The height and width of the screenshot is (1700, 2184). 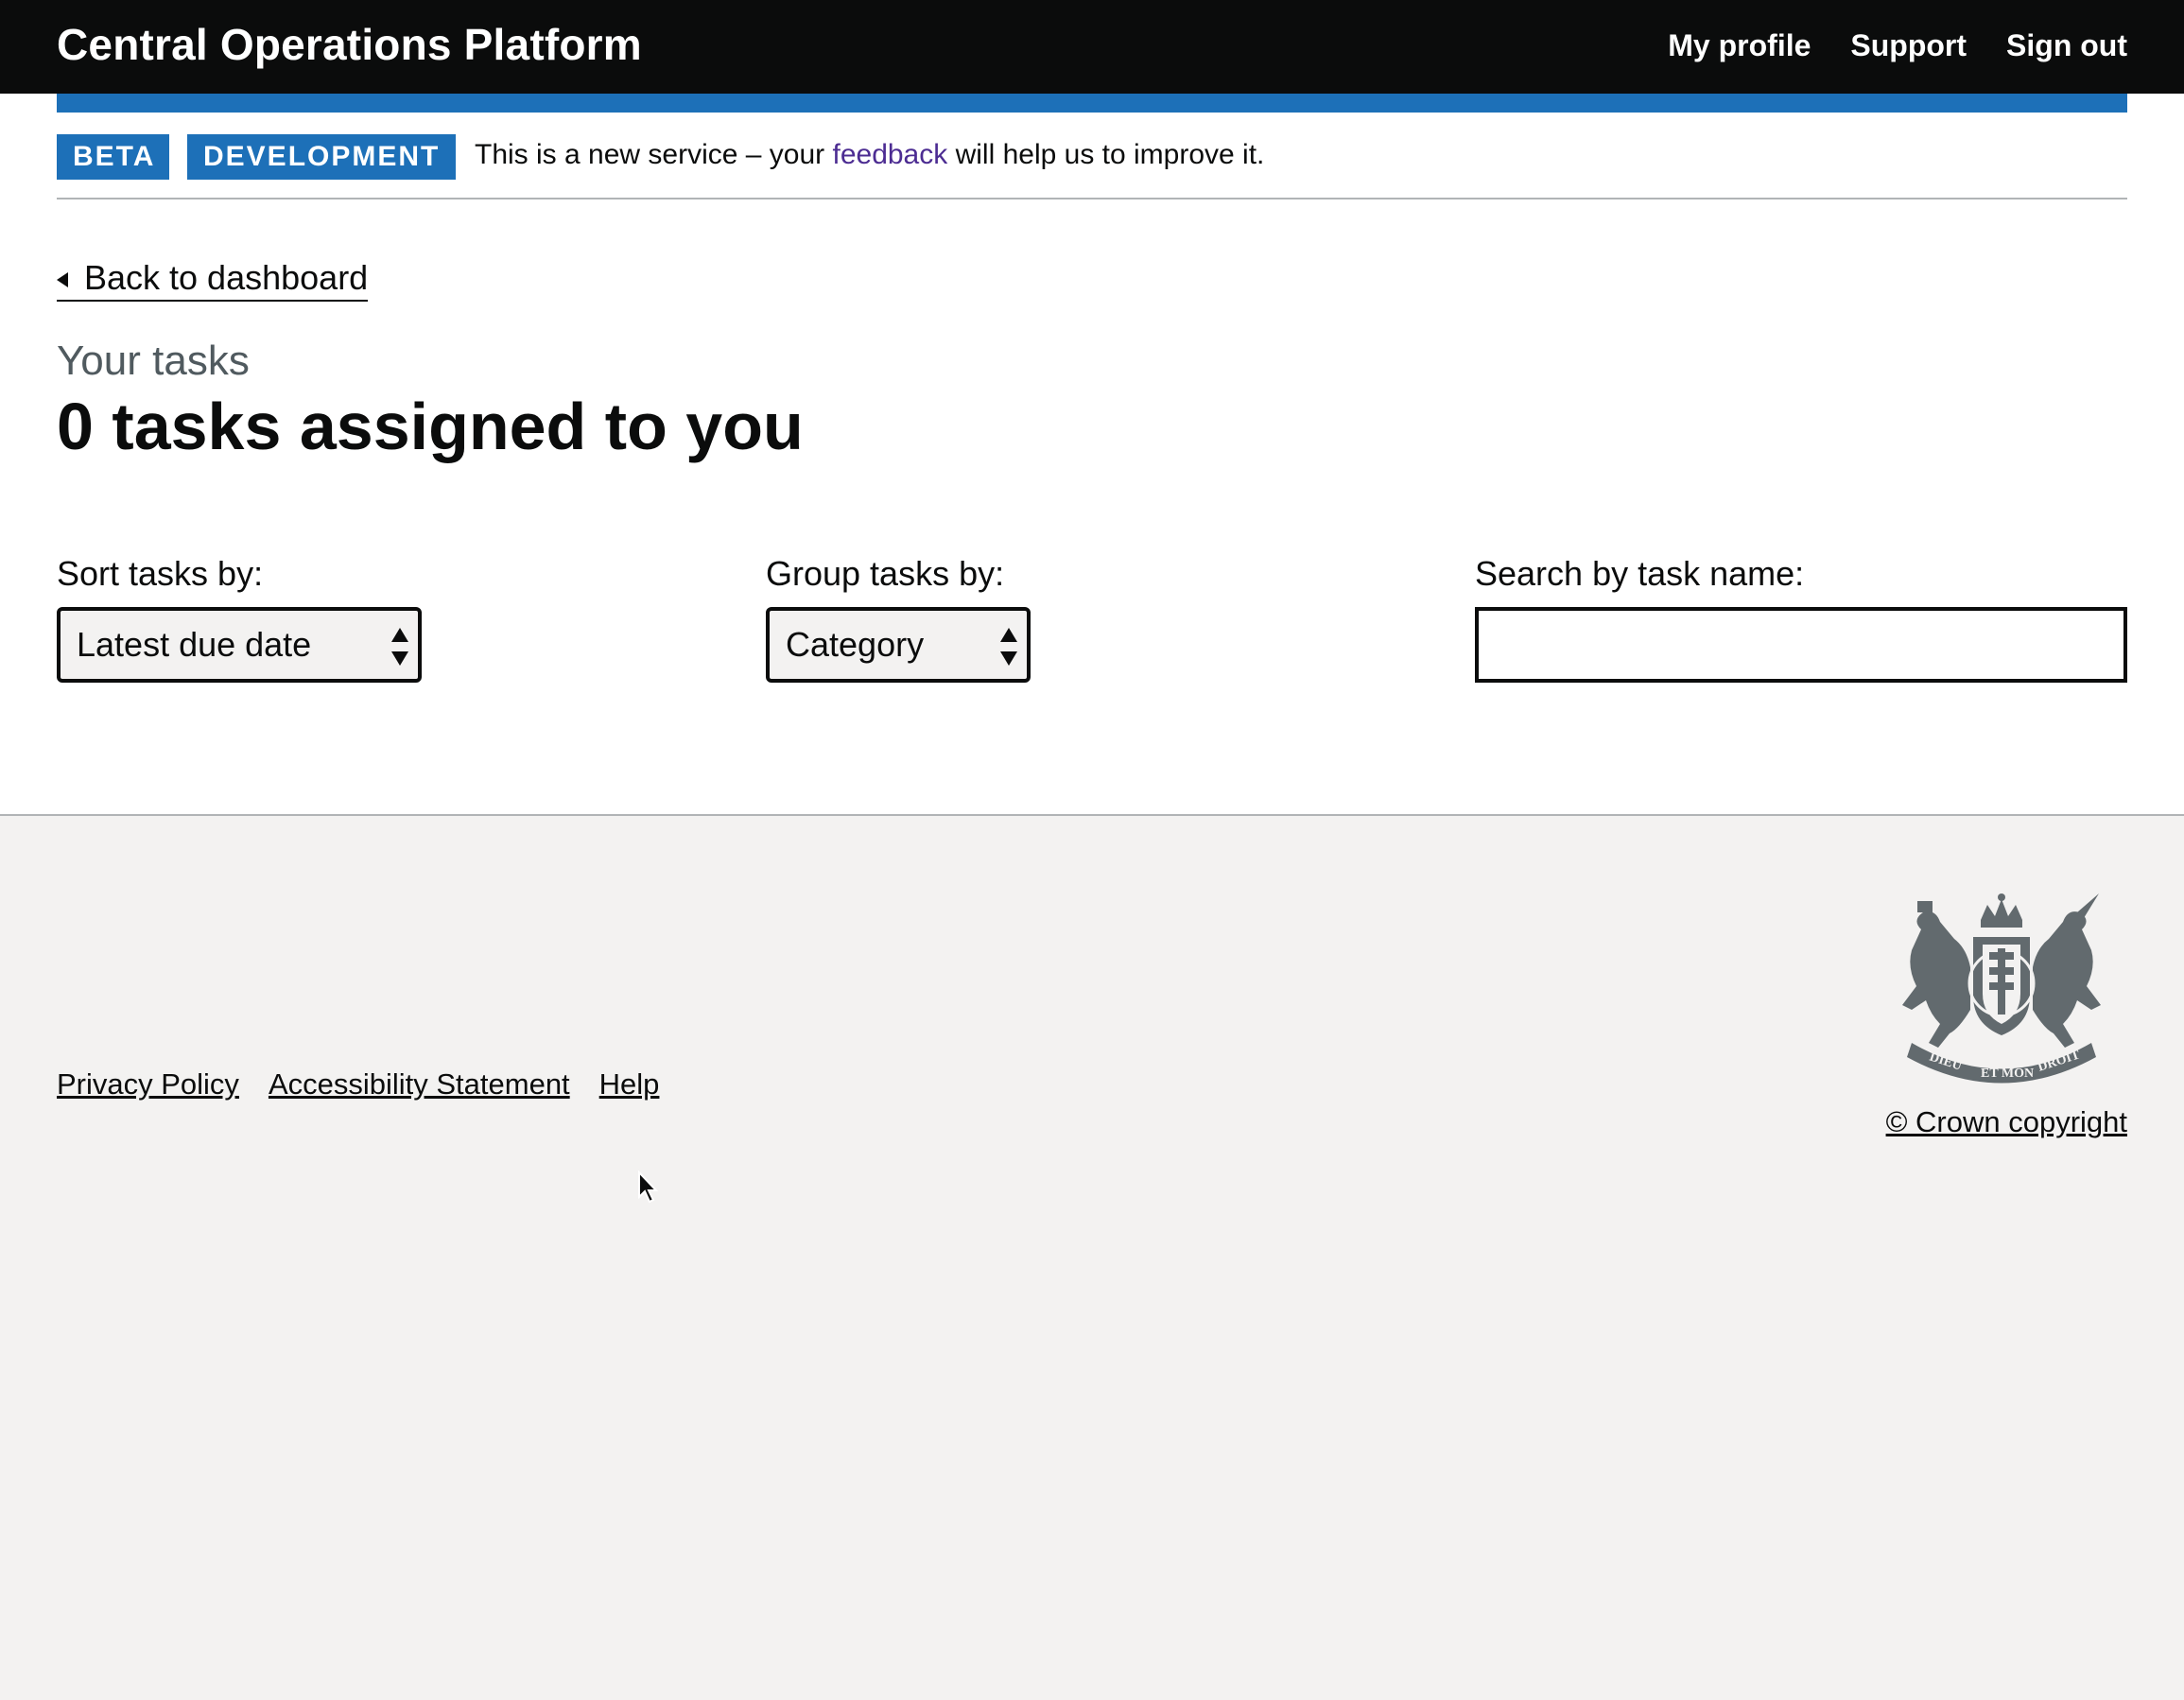 What do you see at coordinates (654, 154) in the screenshot?
I see `banner-text-before: This is a new service – your` at bounding box center [654, 154].